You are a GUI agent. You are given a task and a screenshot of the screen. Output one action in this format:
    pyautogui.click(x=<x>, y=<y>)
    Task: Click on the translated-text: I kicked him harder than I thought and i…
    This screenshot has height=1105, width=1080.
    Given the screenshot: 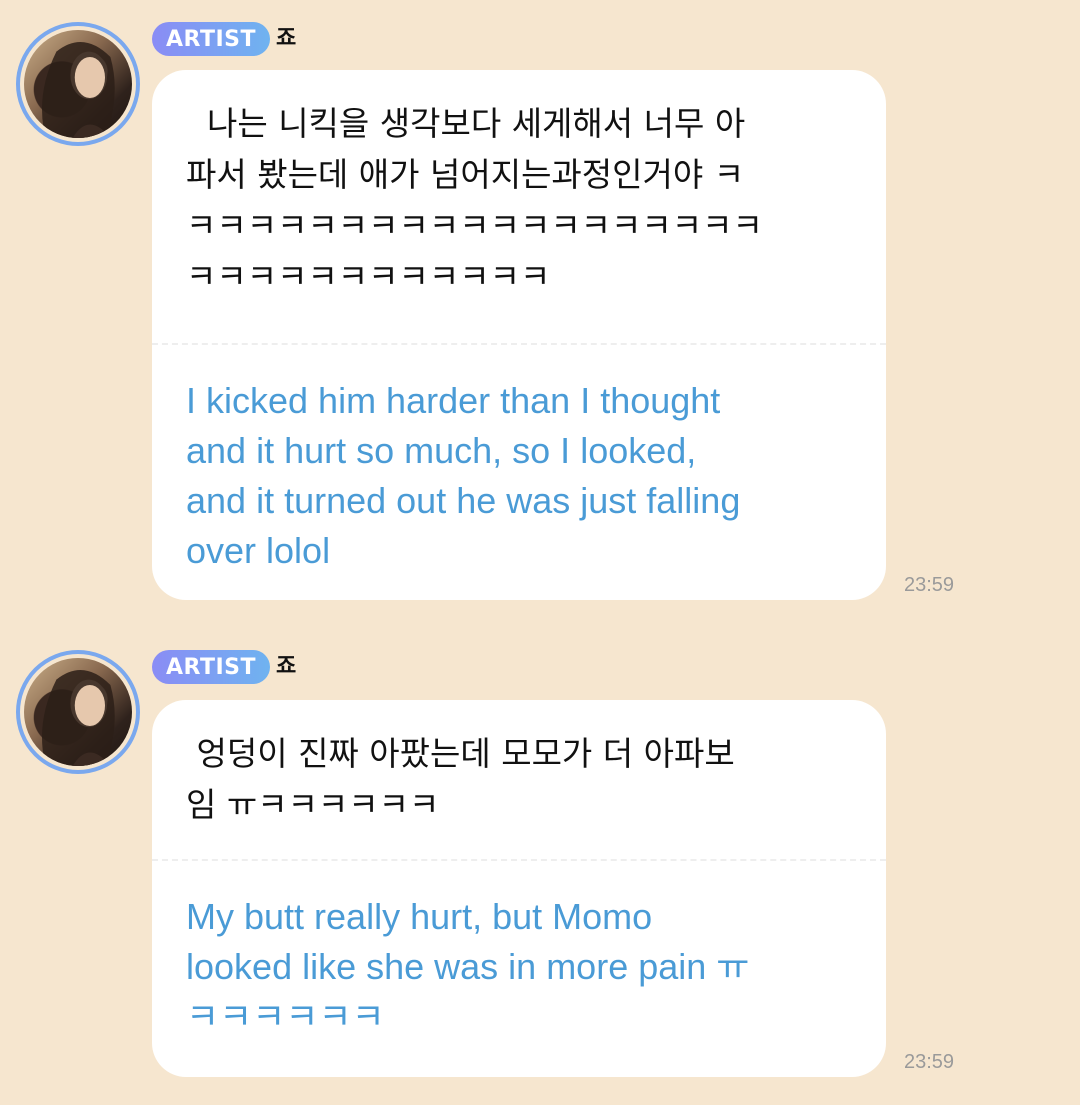 What is the action you would take?
    pyautogui.click(x=463, y=475)
    